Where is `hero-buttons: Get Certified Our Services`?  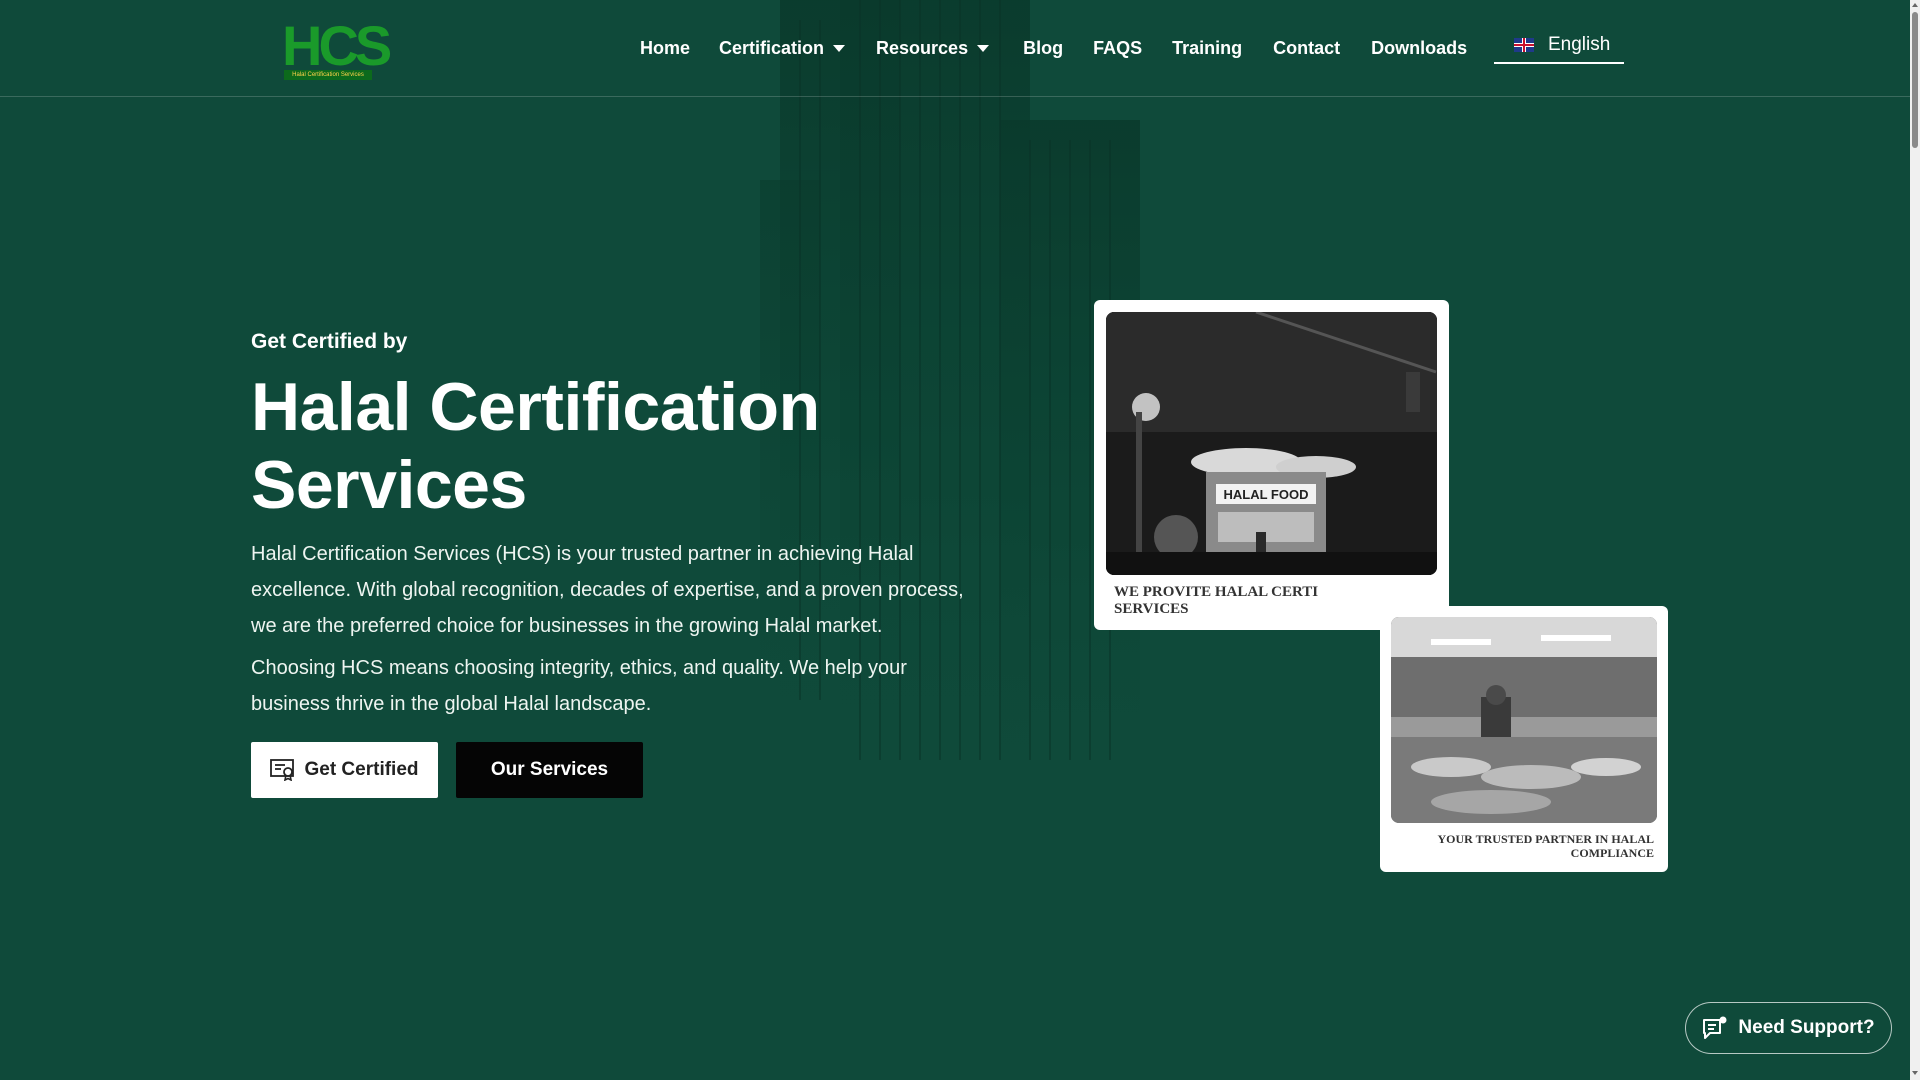 hero-buttons: Get Certified Our Services is located at coordinates (447, 770).